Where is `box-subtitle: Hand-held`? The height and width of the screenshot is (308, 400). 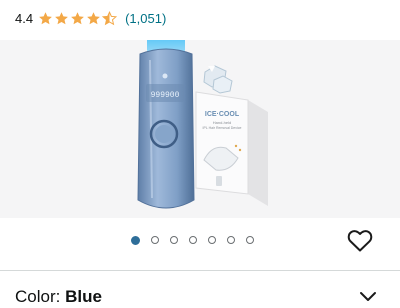
box-subtitle: Hand-held is located at coordinates (222, 122).